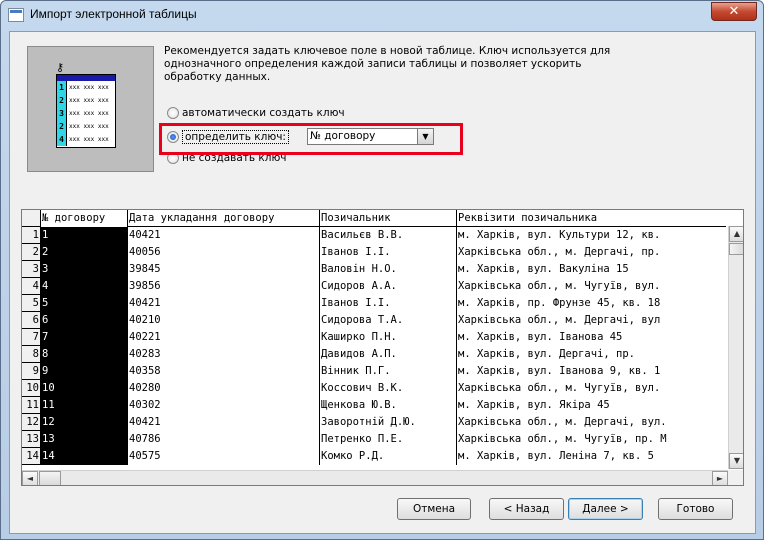  What do you see at coordinates (31, 235) in the screenshot?
I see `row-number: 1` at bounding box center [31, 235].